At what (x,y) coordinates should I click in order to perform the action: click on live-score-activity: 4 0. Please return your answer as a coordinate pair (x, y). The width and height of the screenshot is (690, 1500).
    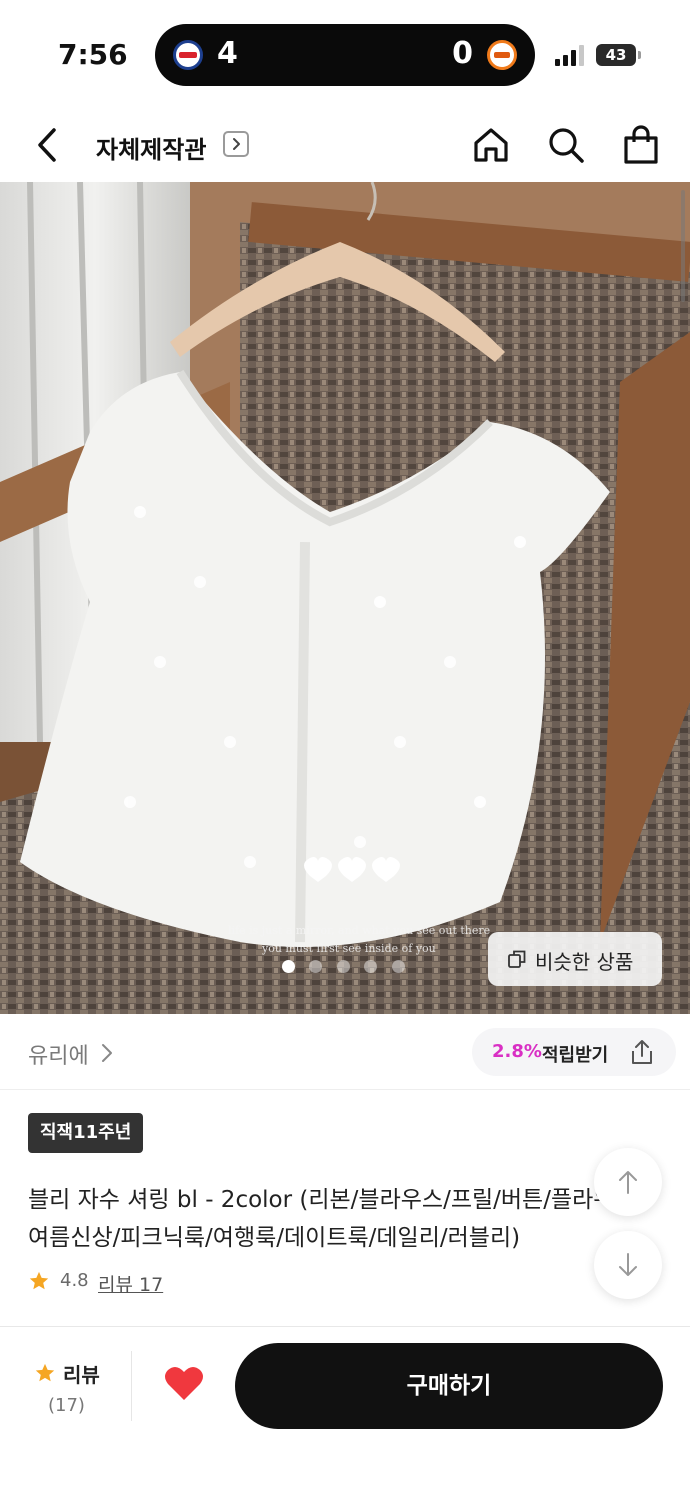
    Looking at the image, I should click on (345, 55).